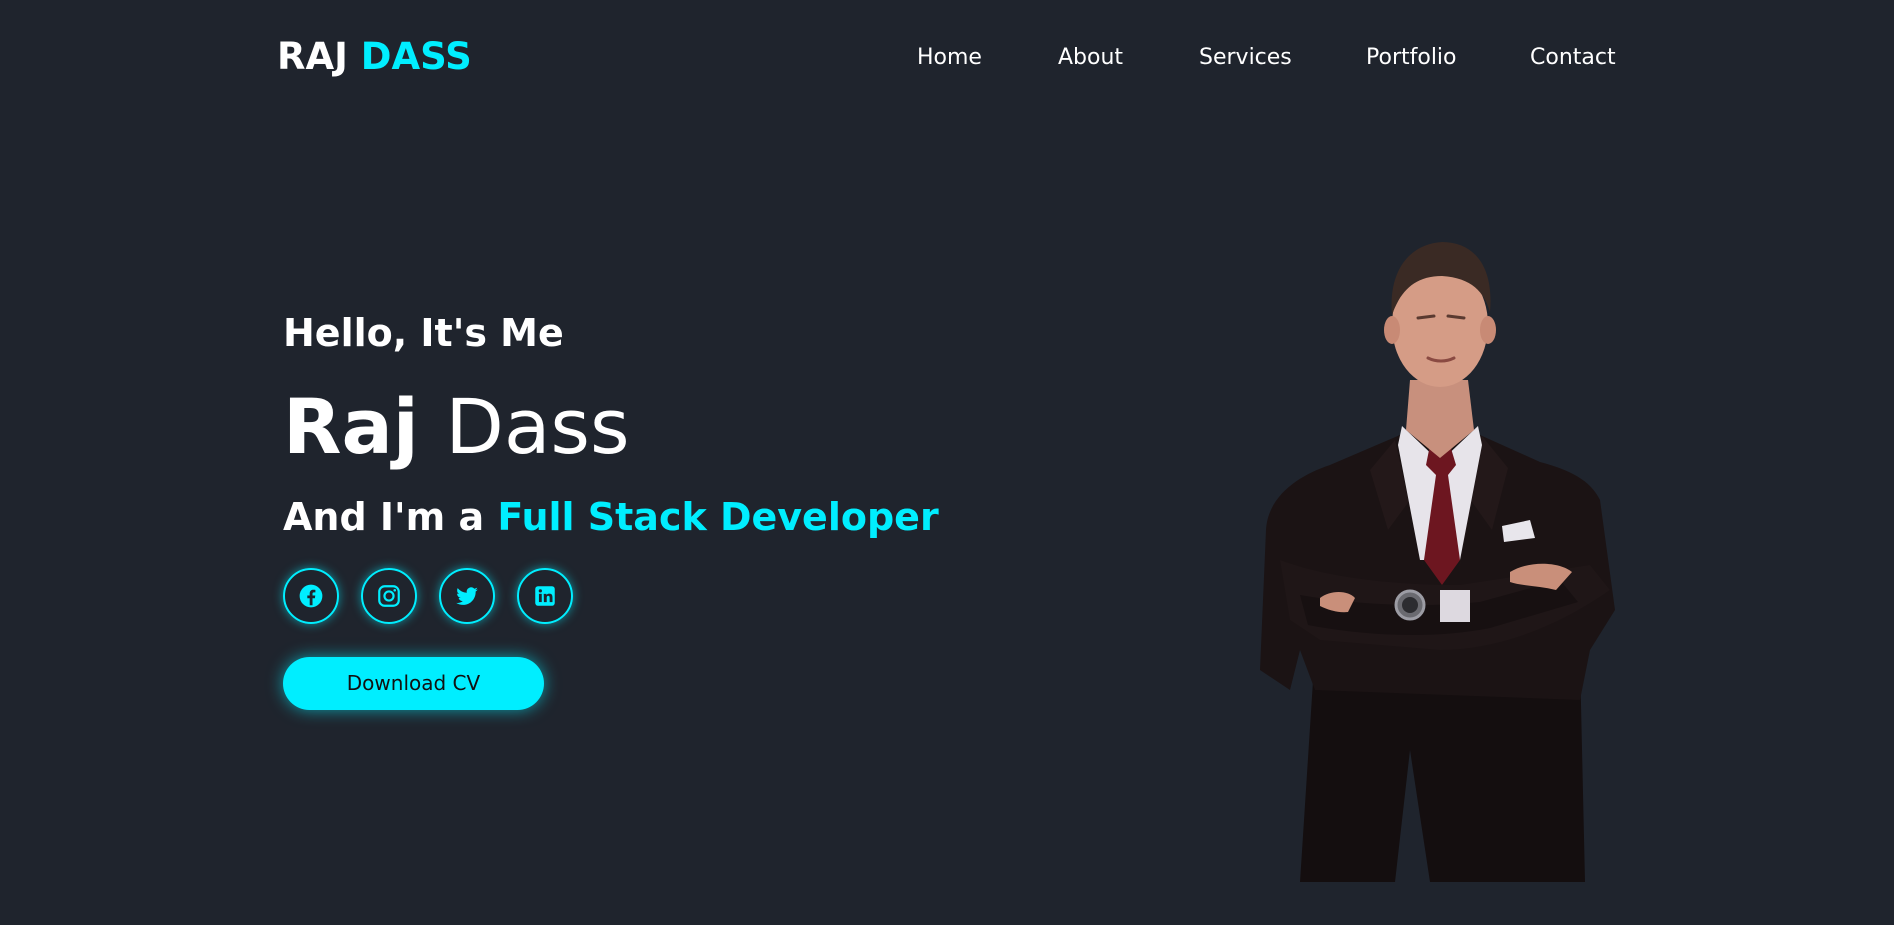 The height and width of the screenshot is (925, 1894). I want to click on hero-greeting: Hello, It's Me, so click(423, 333).